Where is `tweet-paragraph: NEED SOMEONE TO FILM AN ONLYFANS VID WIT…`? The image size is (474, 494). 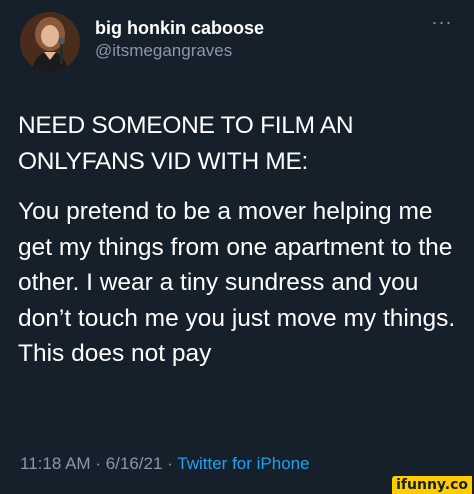
tweet-paragraph: NEED SOMEONE TO FILM AN ONLYFANS VID WIT… is located at coordinates (186, 143).